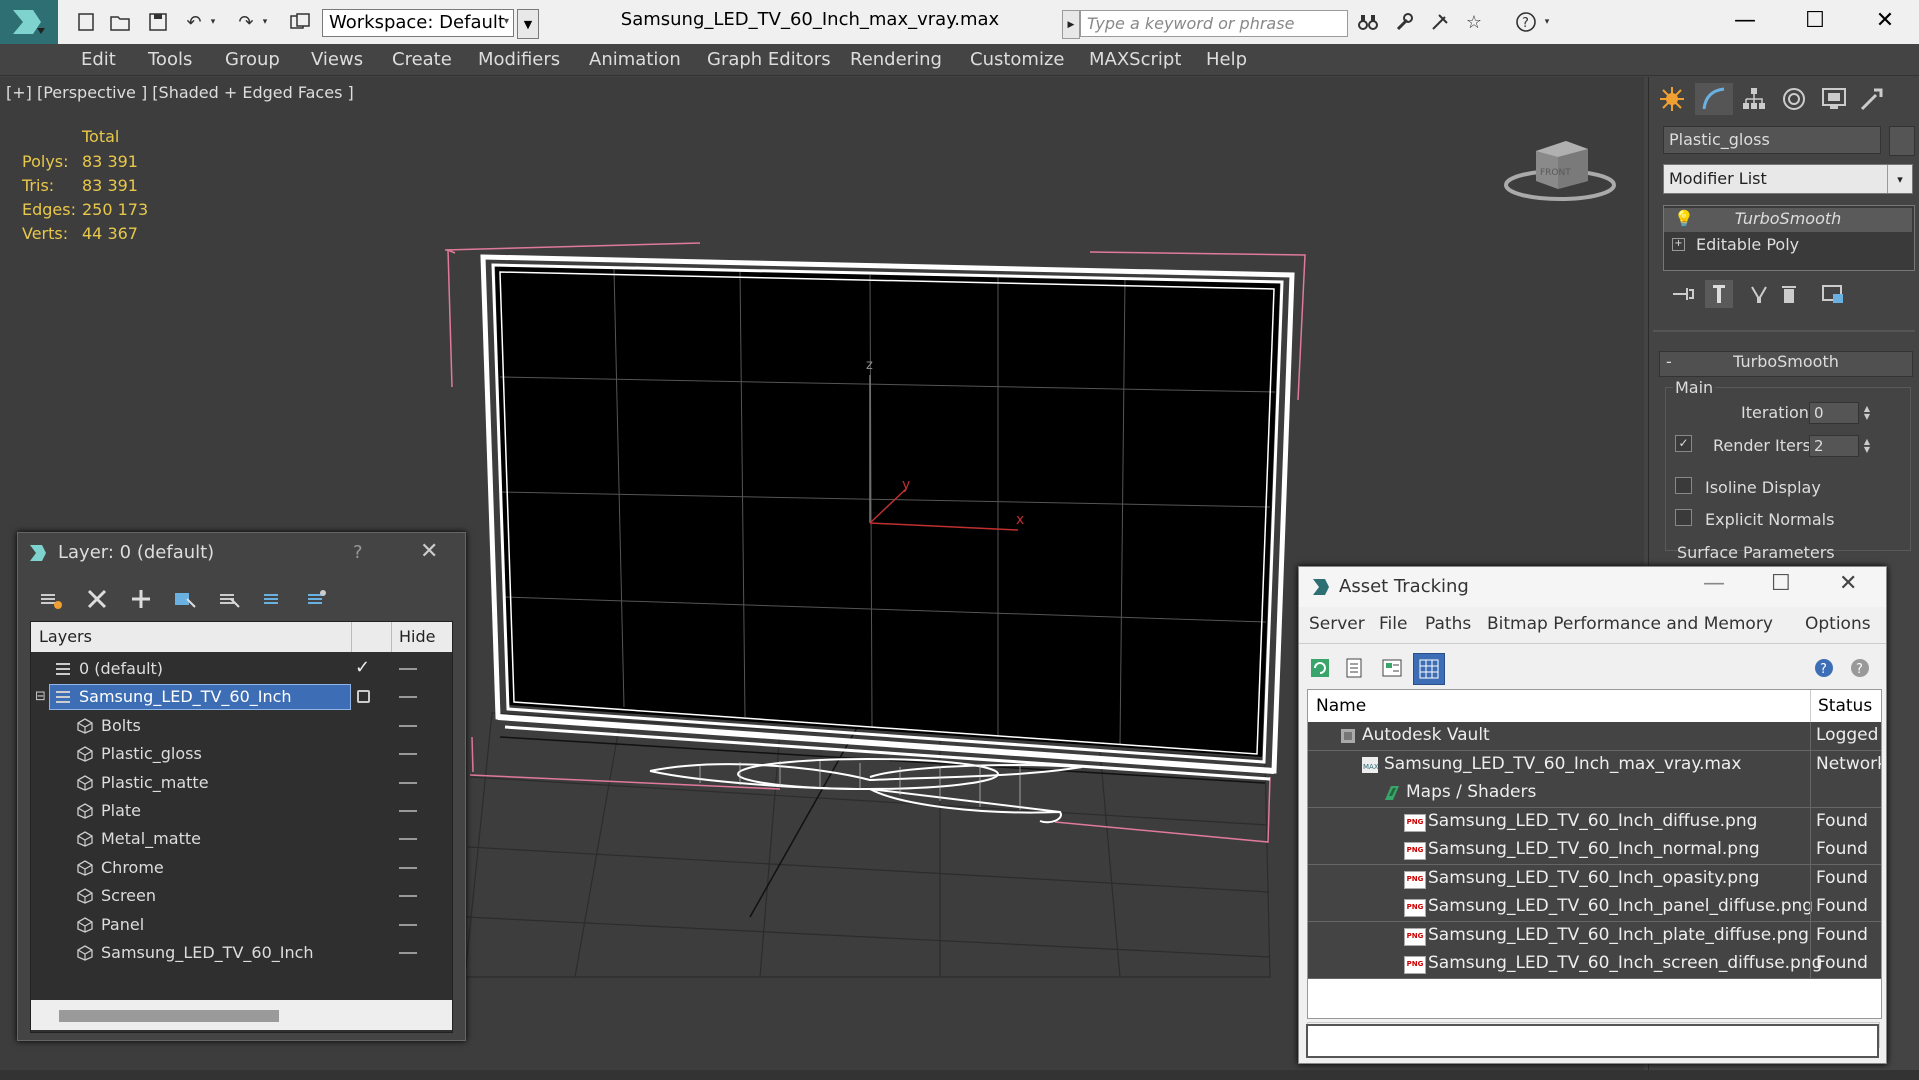 The height and width of the screenshot is (1080, 1919). I want to click on asset-menu-paths: Paths, so click(1448, 624).